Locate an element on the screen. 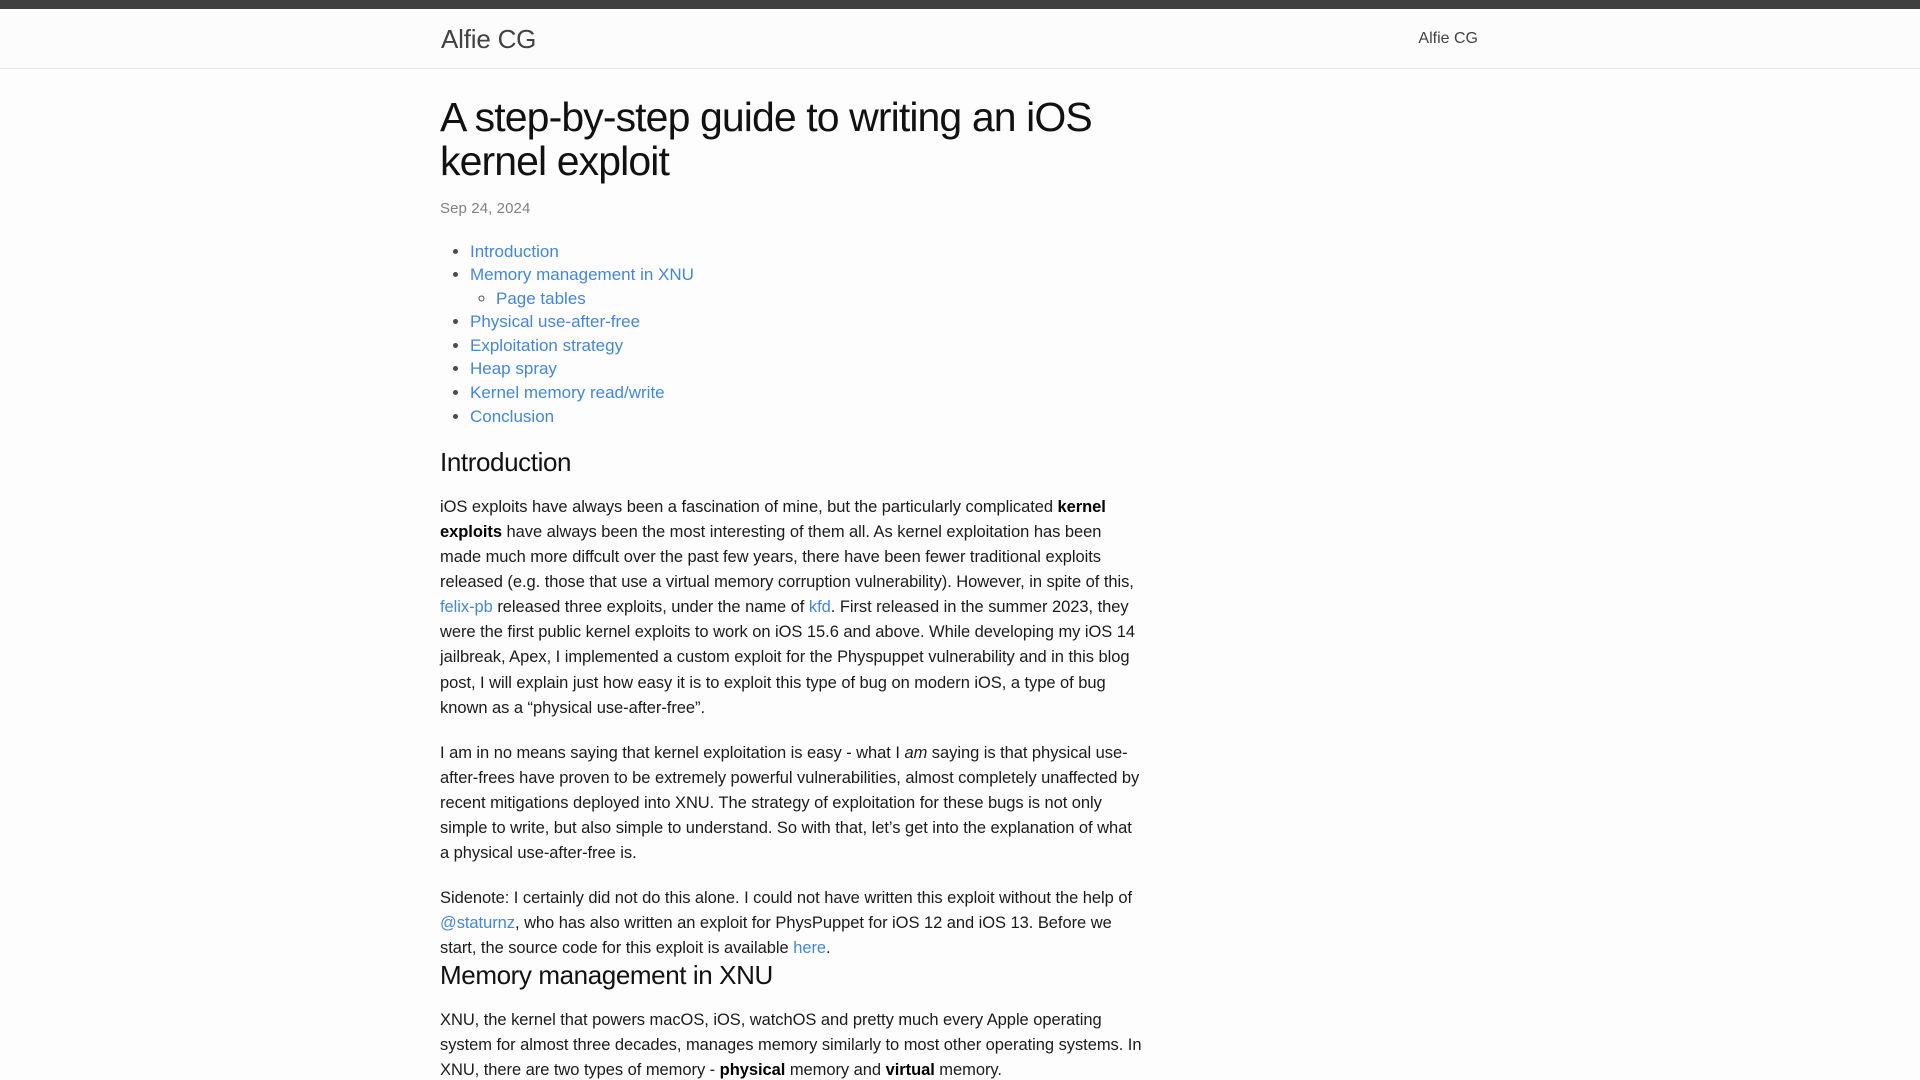  site-nav: Alfie CG is located at coordinates (1449, 38).